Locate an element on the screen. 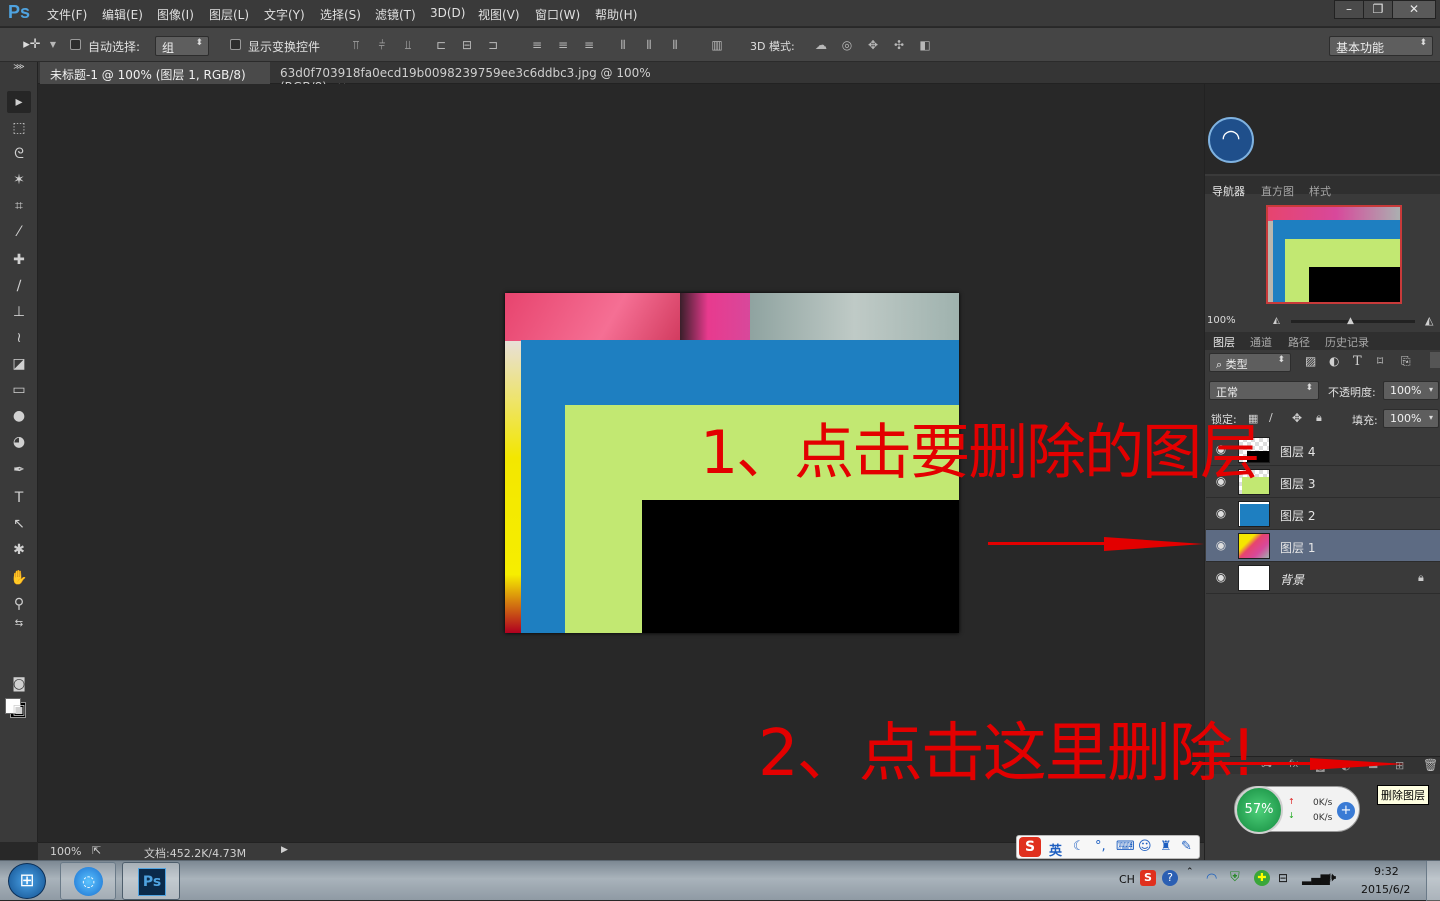 The width and height of the screenshot is (1440, 901). move-tool-preset-icon: ▸✛ is located at coordinates (32, 45).